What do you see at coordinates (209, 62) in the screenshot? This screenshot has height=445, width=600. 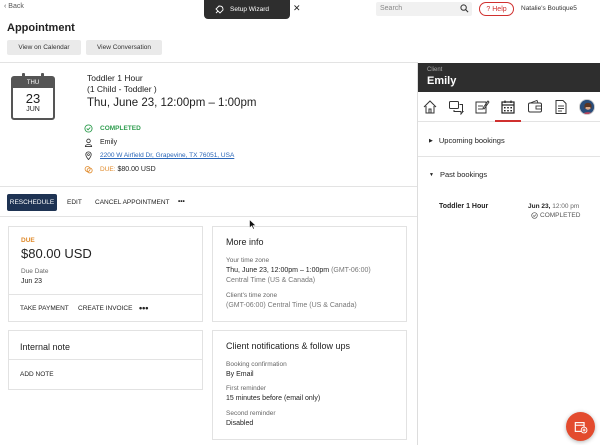 I see `header-divider` at bounding box center [209, 62].